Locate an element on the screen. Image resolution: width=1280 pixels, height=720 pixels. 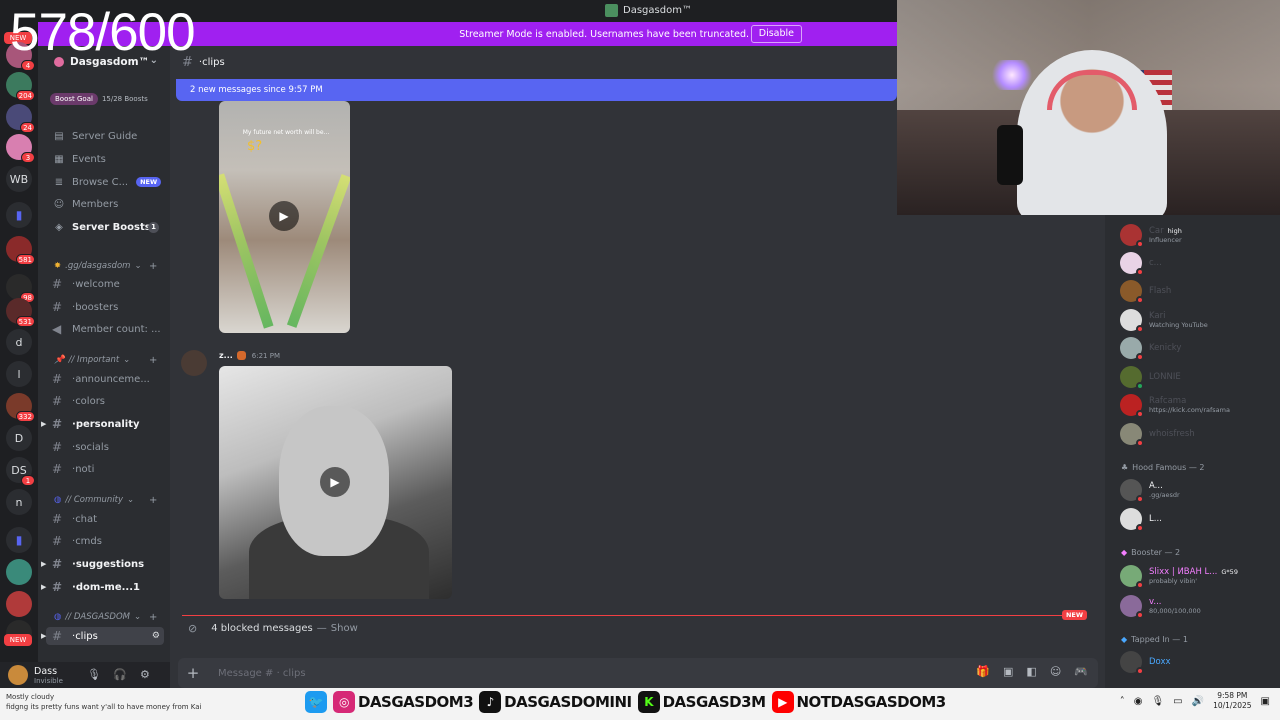
message-header: z... 6:21 PM is located at coordinates (249, 355).